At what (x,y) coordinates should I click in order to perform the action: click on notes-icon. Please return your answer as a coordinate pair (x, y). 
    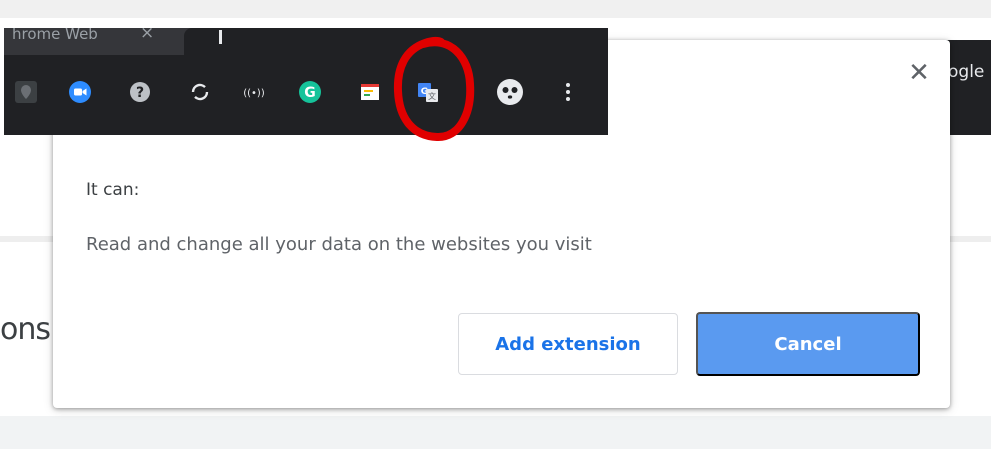
    Looking at the image, I should click on (370, 92).